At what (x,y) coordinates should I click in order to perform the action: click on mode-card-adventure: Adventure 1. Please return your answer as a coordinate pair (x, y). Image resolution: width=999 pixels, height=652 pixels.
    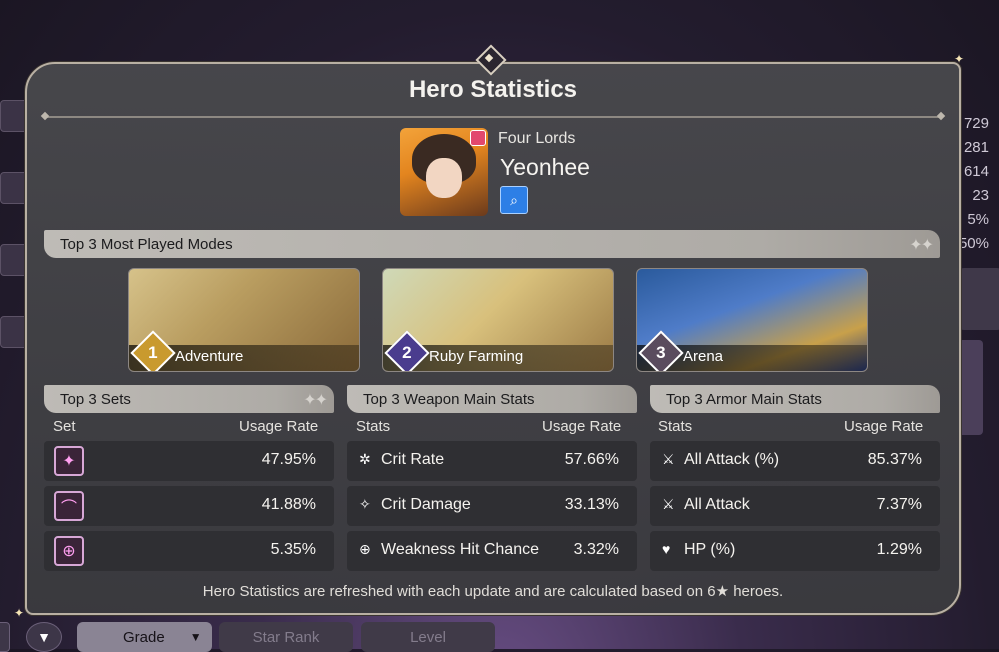
    Looking at the image, I should click on (244, 320).